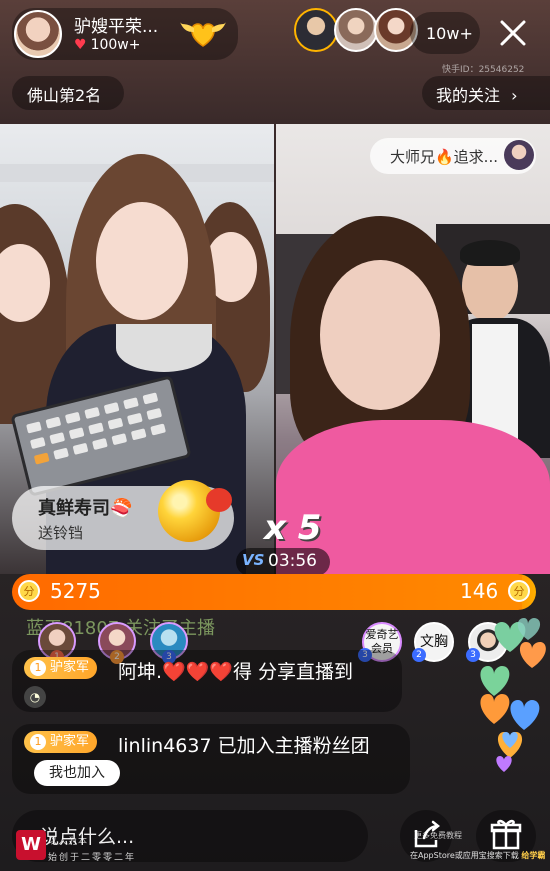 This screenshot has height=871, width=550. Describe the element at coordinates (77, 773) in the screenshot. I see `join-fan-club-button: 我也加入` at that location.